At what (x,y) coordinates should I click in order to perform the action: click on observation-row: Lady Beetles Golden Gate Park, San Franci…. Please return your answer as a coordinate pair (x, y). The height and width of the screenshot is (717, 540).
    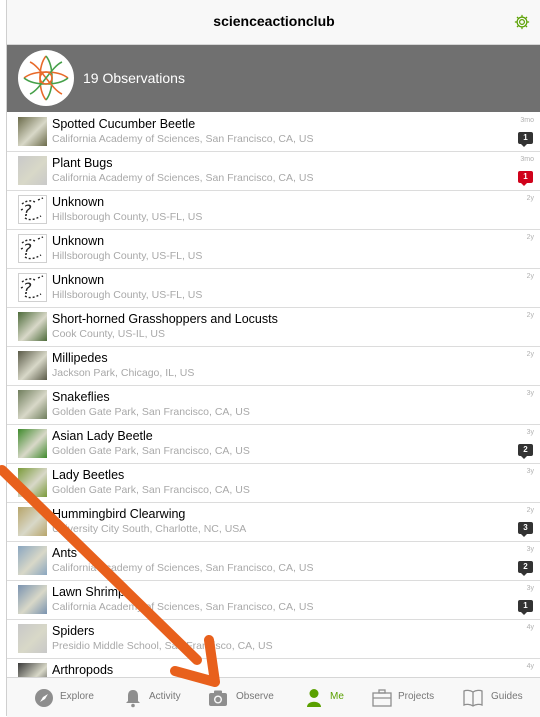
    Looking at the image, I should click on (273, 483).